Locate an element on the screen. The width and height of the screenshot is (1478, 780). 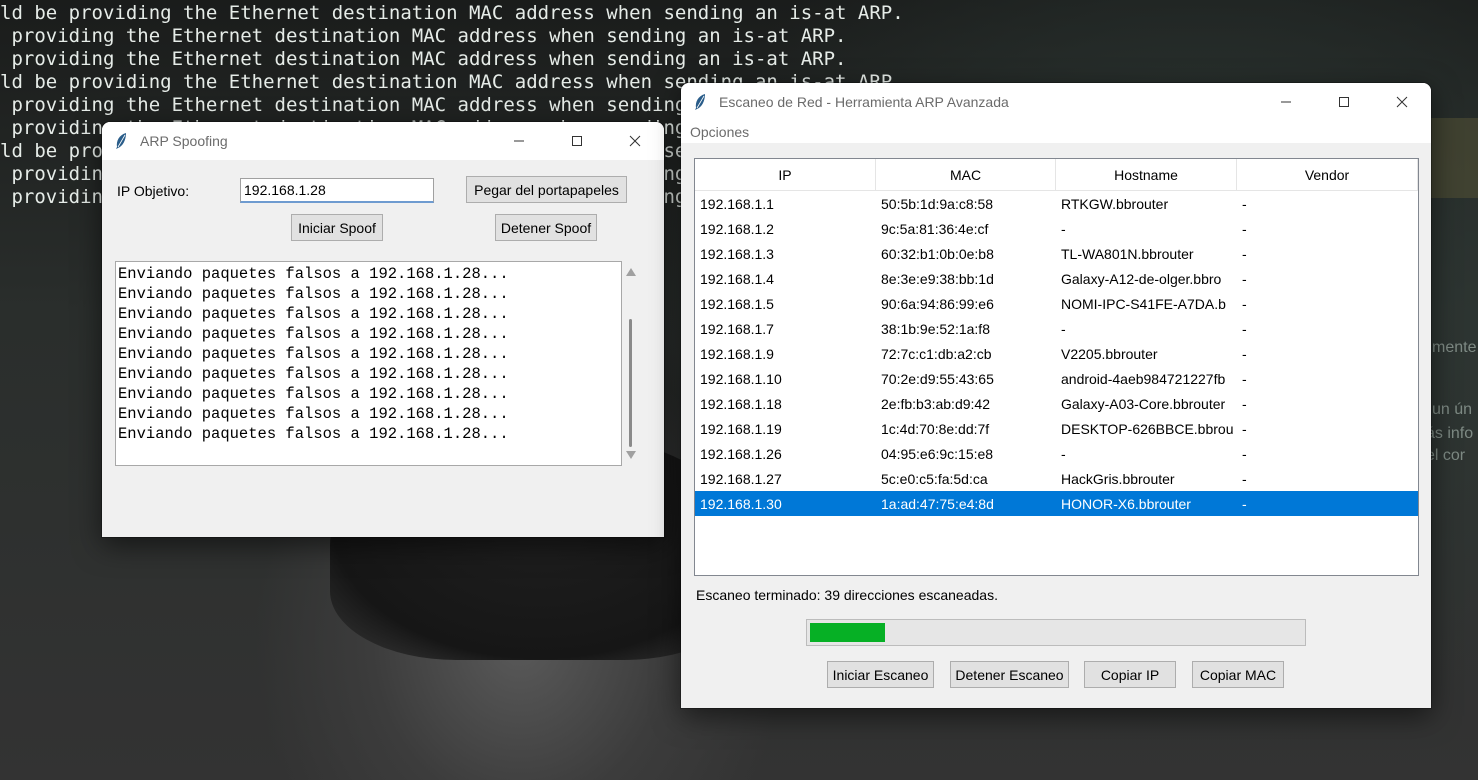
target-ip-input: 192.168.1.28 is located at coordinates (337, 190).